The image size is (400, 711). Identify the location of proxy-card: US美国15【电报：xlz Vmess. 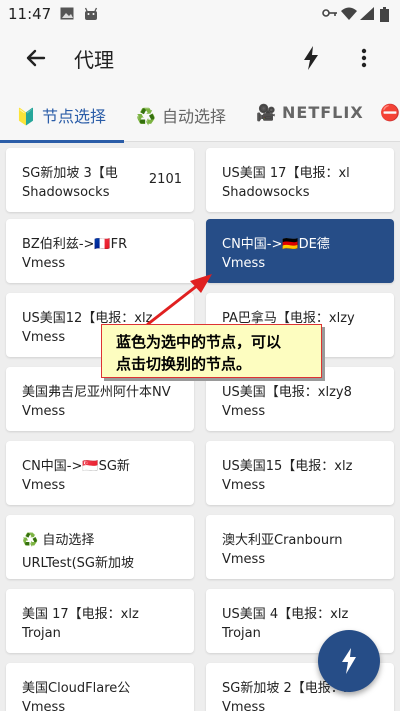
(300, 473).